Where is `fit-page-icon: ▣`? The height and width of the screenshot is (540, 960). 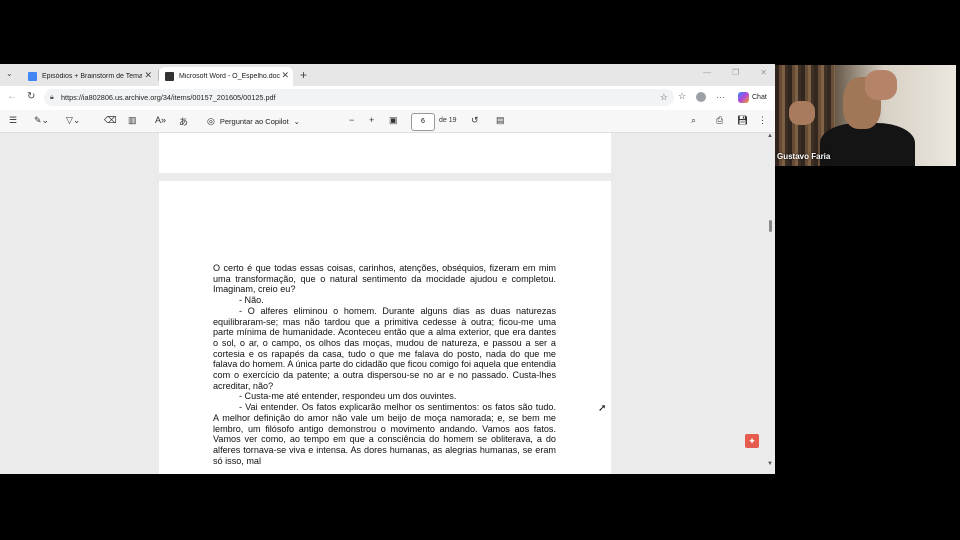
fit-page-icon: ▣ is located at coordinates (393, 120).